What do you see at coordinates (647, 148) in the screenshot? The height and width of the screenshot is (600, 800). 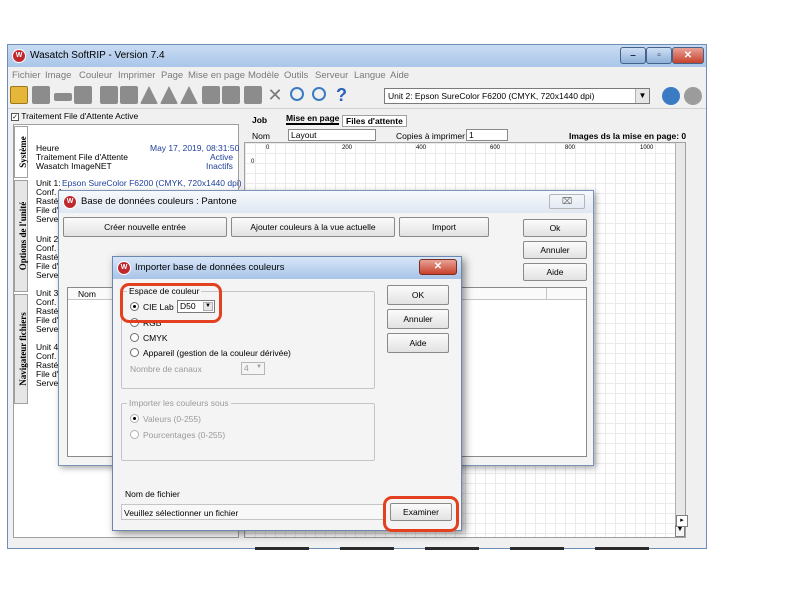 I see `ruler-tick: 1000` at bounding box center [647, 148].